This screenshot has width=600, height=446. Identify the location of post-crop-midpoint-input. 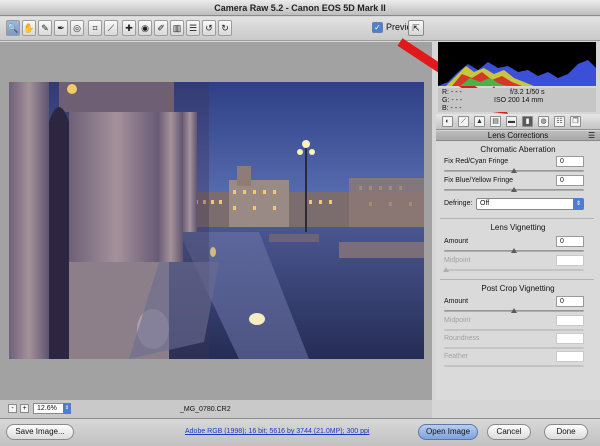
(570, 320).